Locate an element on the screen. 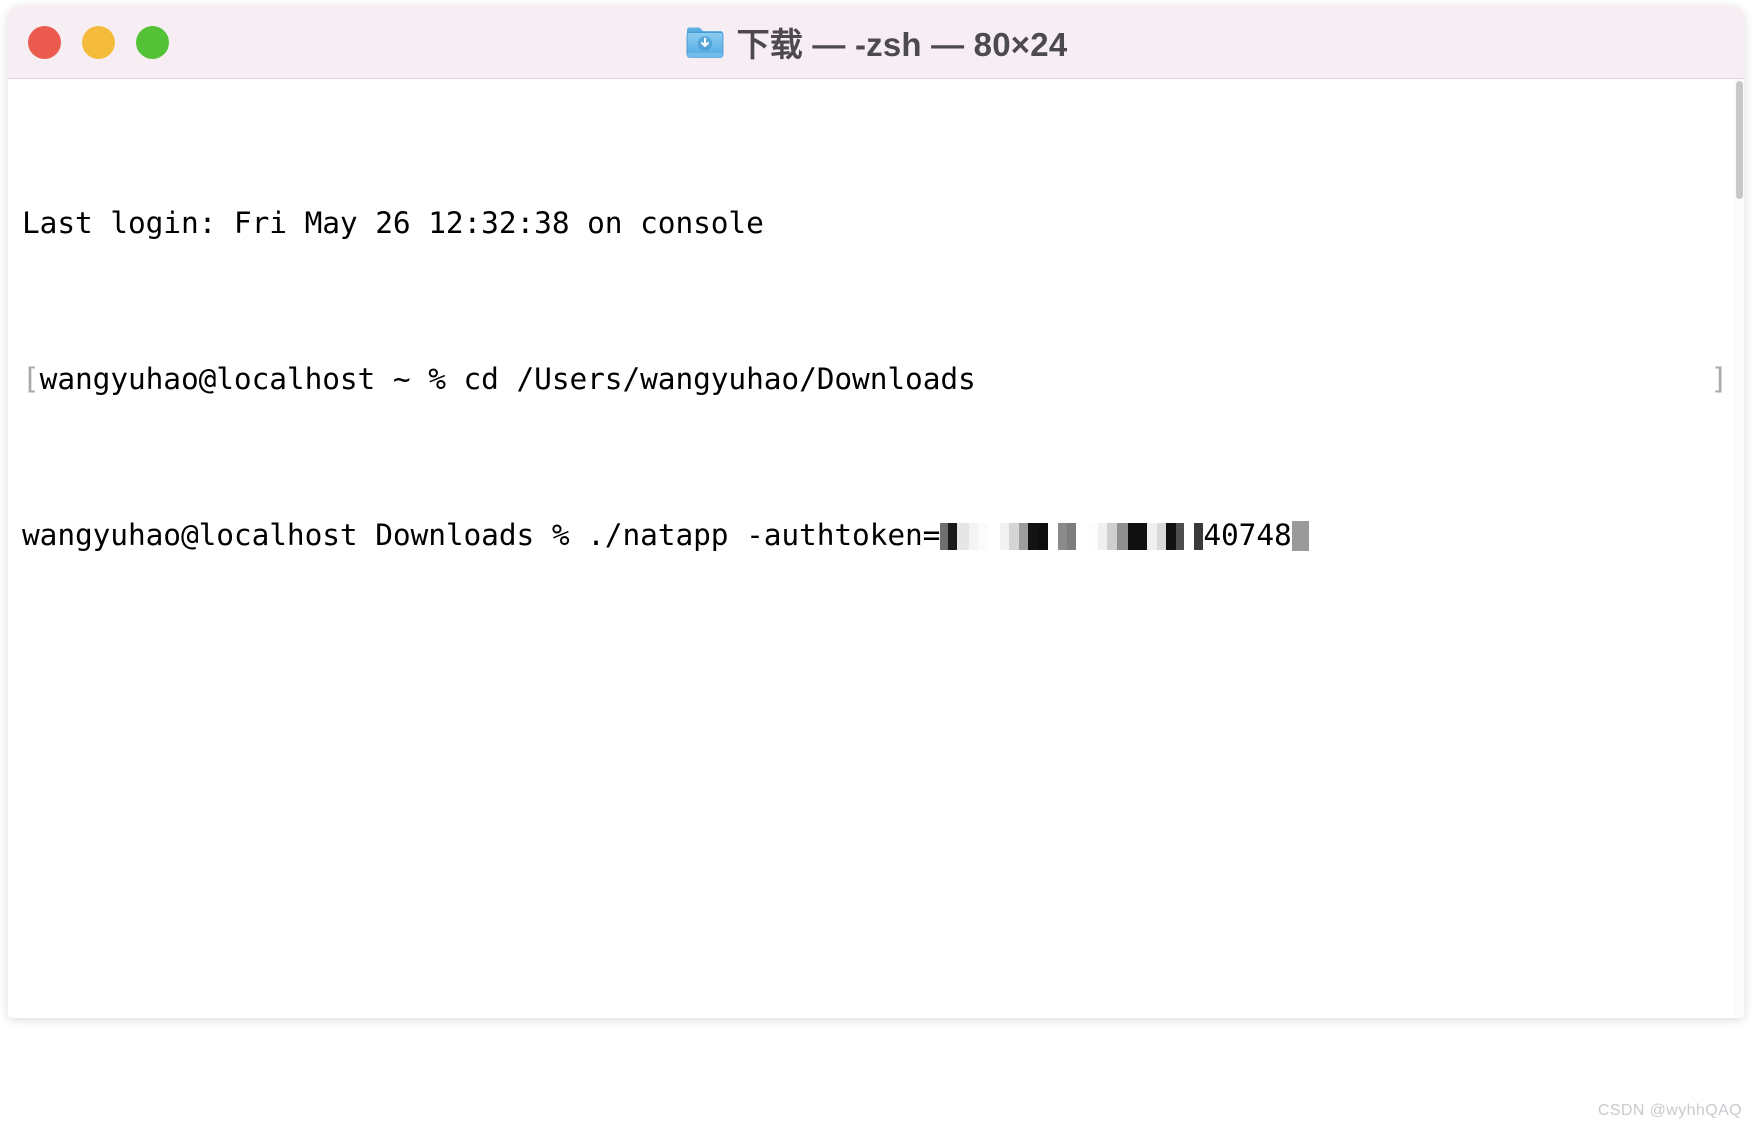  terminal-cursor is located at coordinates (1300, 536).